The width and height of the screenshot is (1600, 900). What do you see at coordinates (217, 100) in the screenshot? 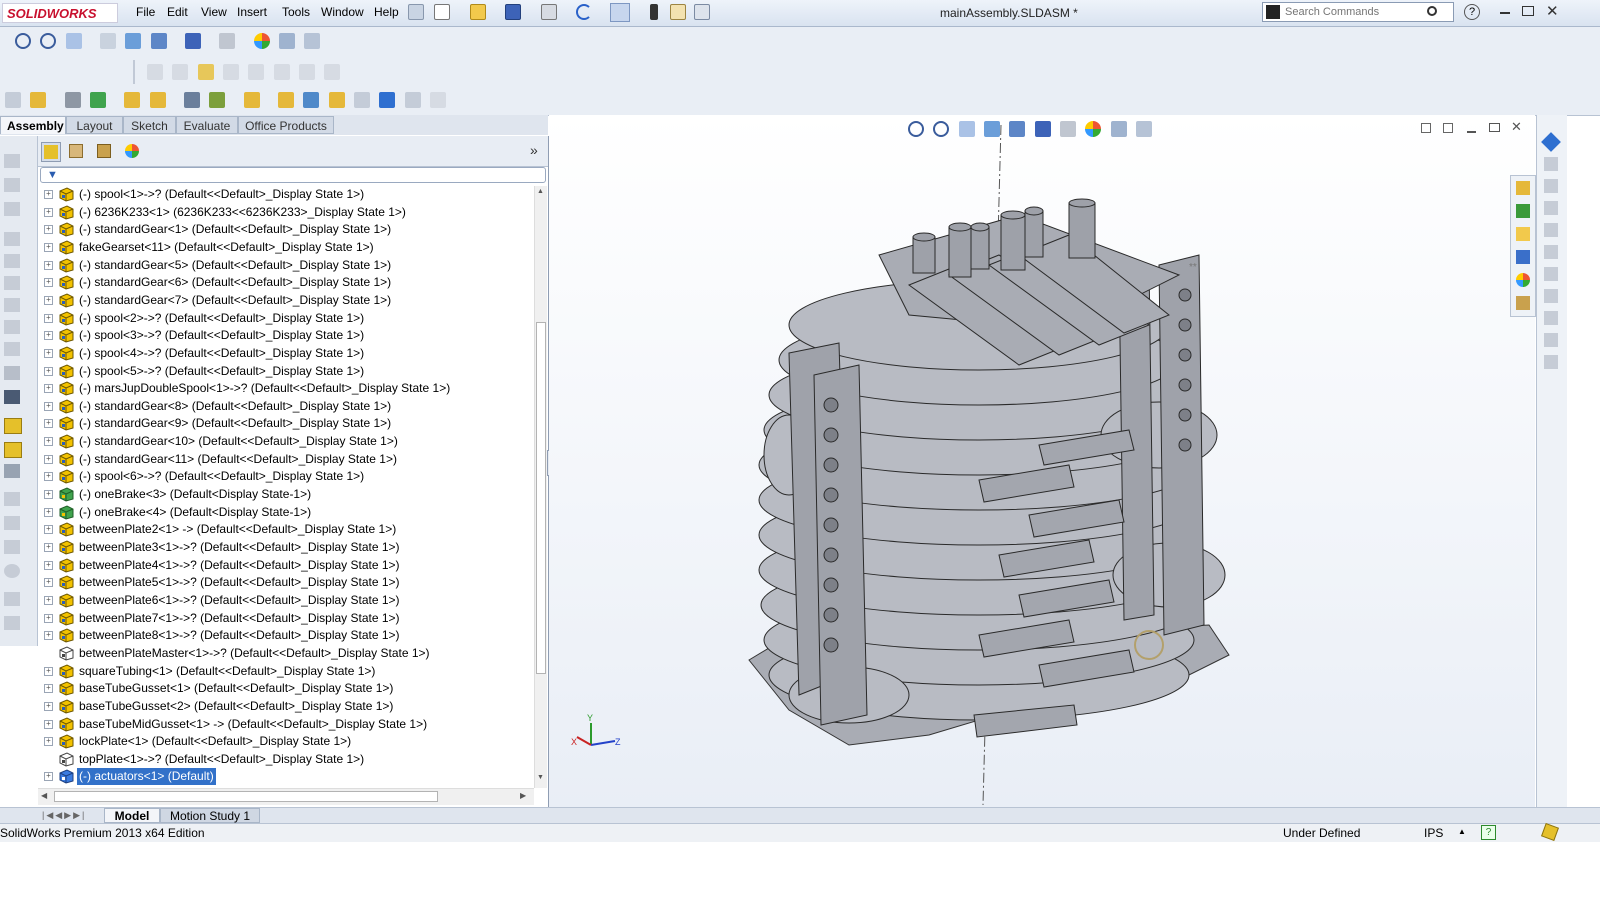
I see `assembly-features-icon` at bounding box center [217, 100].